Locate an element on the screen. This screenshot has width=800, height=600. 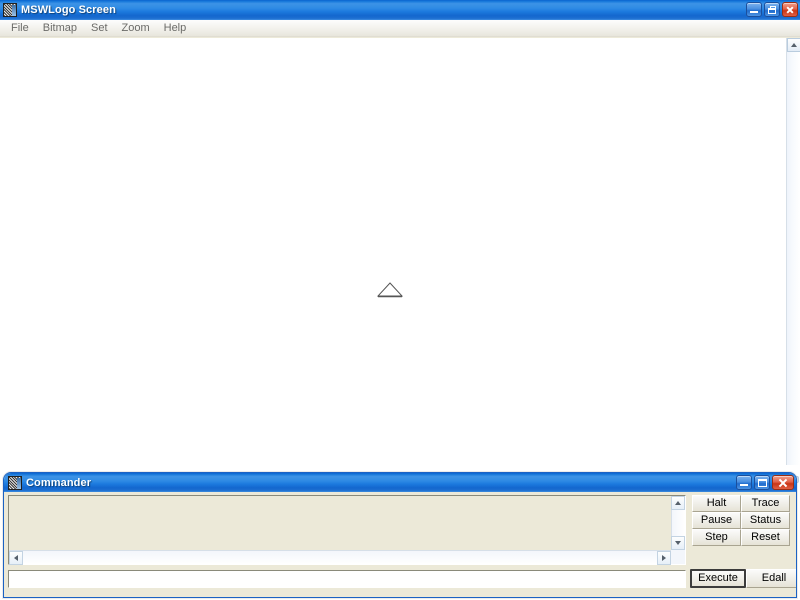
screen-restore-button is located at coordinates (772, 9).